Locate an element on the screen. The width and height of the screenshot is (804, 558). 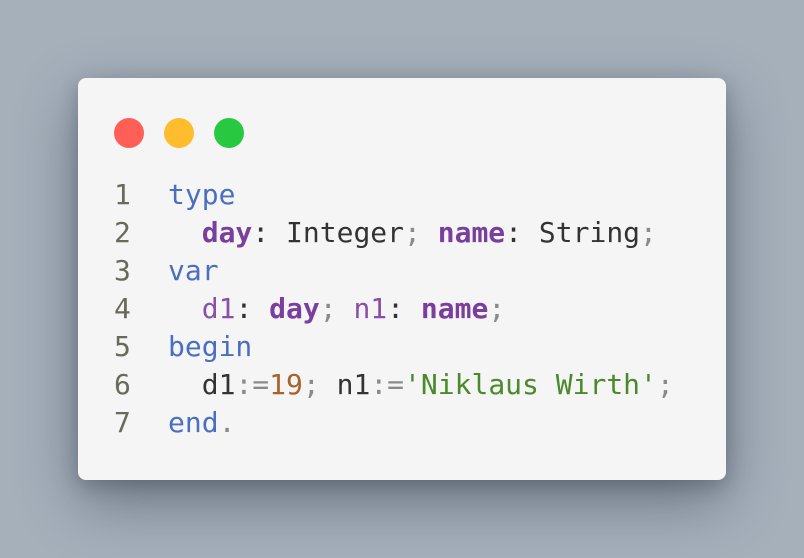
code-text: begin is located at coordinates (210, 347).